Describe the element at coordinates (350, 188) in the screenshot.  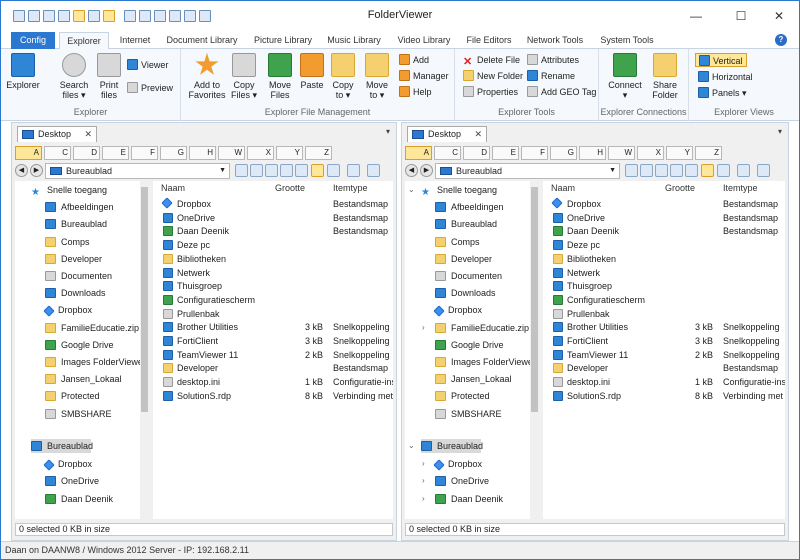
I see `column-header-type: Itemtype` at that location.